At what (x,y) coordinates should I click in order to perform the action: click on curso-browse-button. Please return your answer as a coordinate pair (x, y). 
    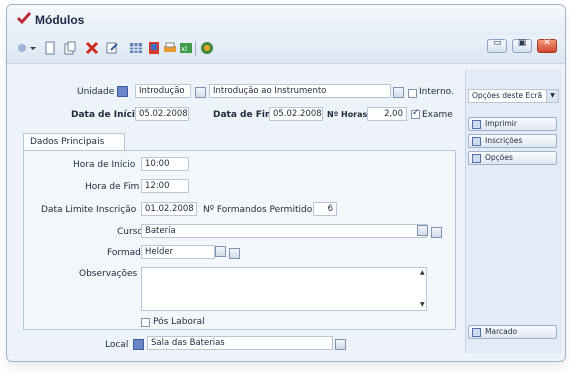
    Looking at the image, I should click on (436, 232).